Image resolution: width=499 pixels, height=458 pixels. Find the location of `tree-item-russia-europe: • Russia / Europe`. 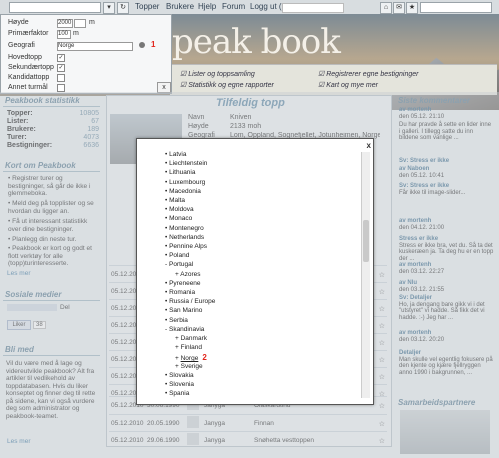

tree-item-russia-europe: • Russia / Europe is located at coordinates (190, 301).